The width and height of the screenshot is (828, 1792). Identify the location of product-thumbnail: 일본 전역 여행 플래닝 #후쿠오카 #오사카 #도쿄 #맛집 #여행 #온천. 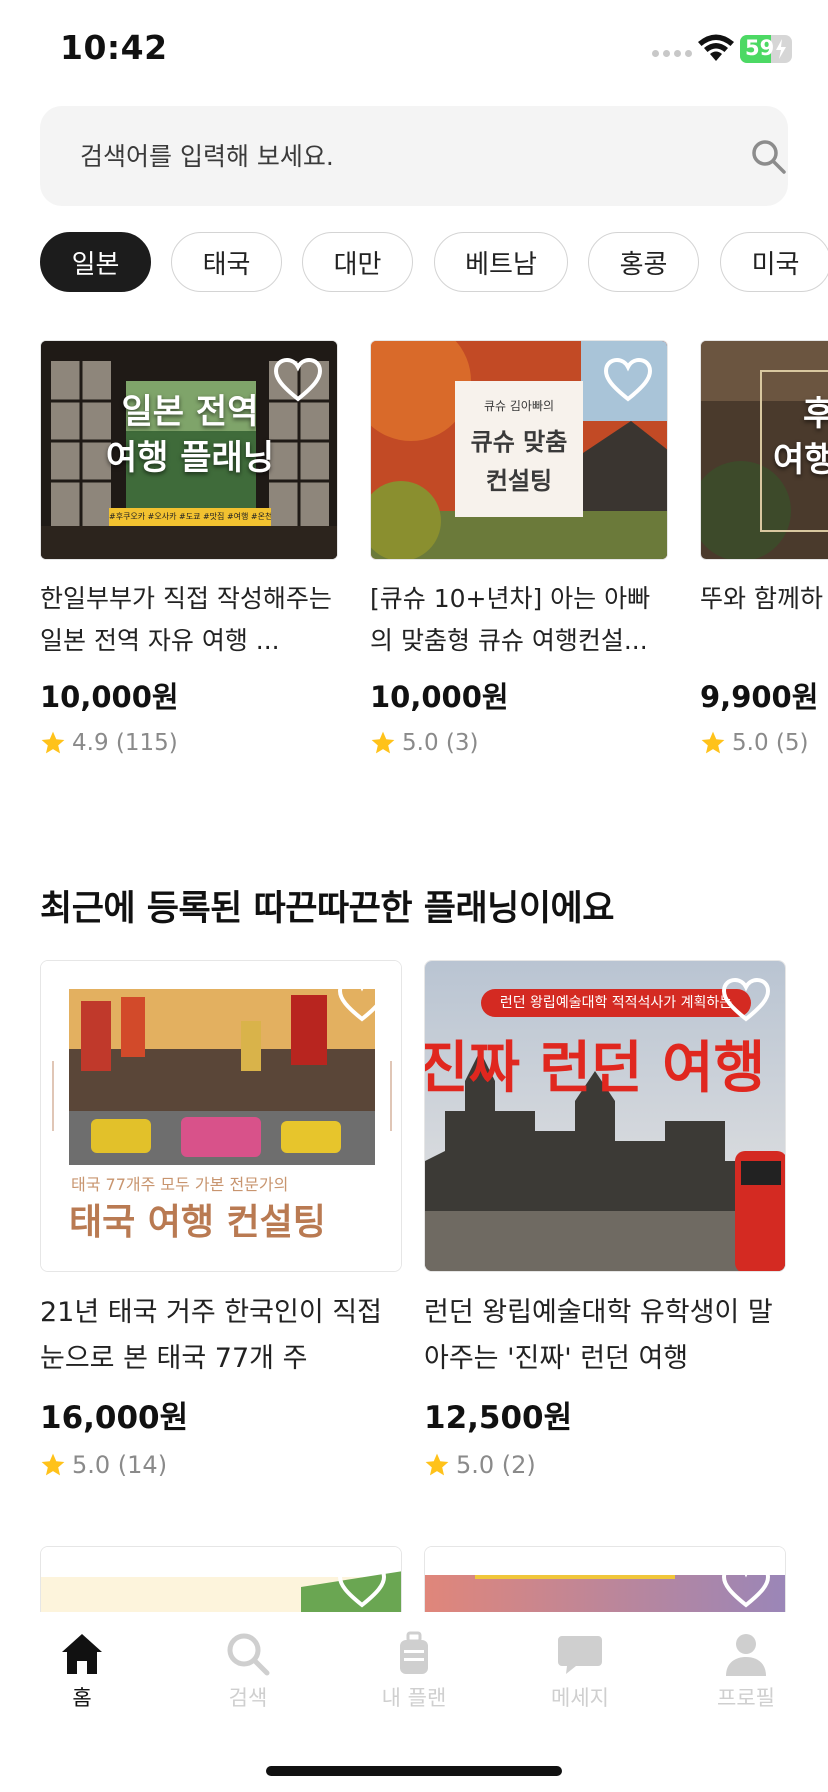
(189, 450).